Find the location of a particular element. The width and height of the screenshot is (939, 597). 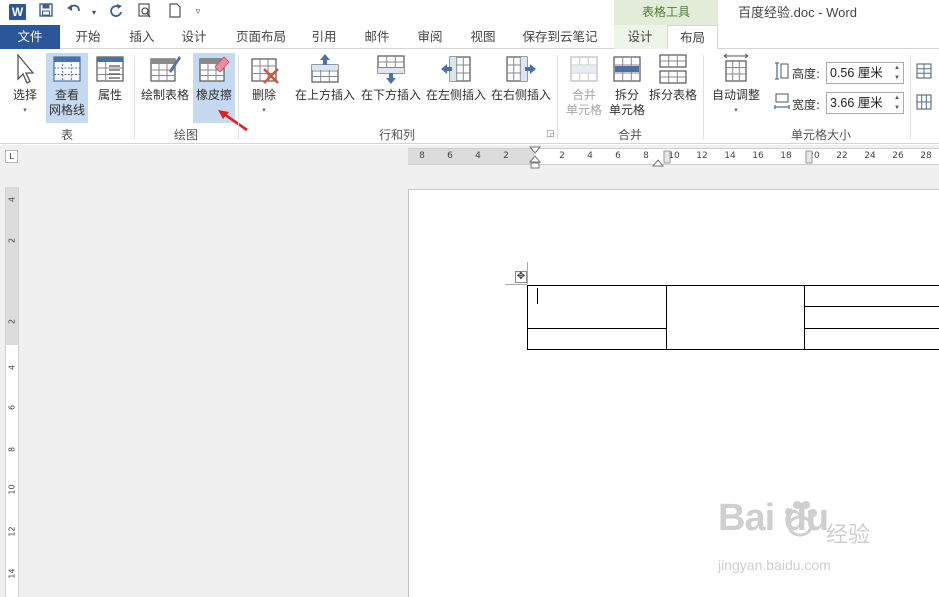

draw-table-label: 绘制表格 is located at coordinates (164, 95).